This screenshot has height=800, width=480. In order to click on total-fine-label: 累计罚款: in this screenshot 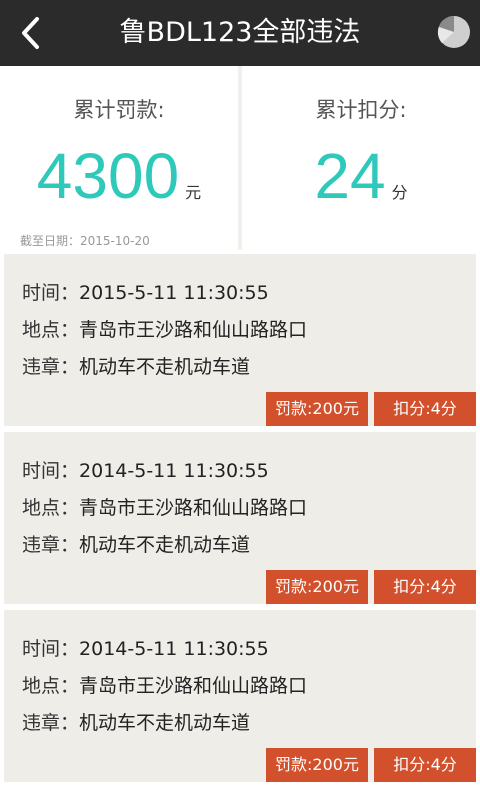, I will do `click(119, 110)`.